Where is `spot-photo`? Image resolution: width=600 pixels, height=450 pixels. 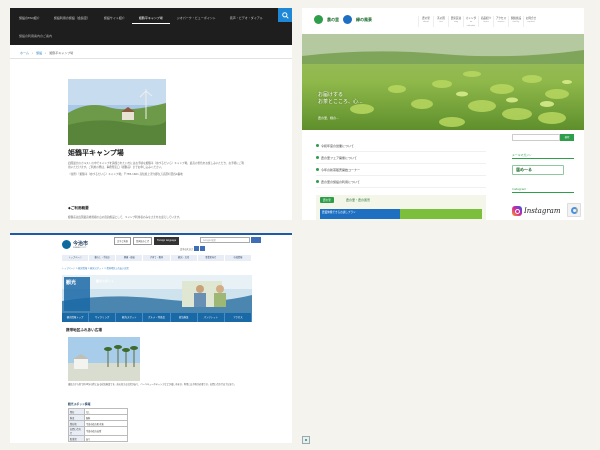
spot-photo is located at coordinates (104, 359).